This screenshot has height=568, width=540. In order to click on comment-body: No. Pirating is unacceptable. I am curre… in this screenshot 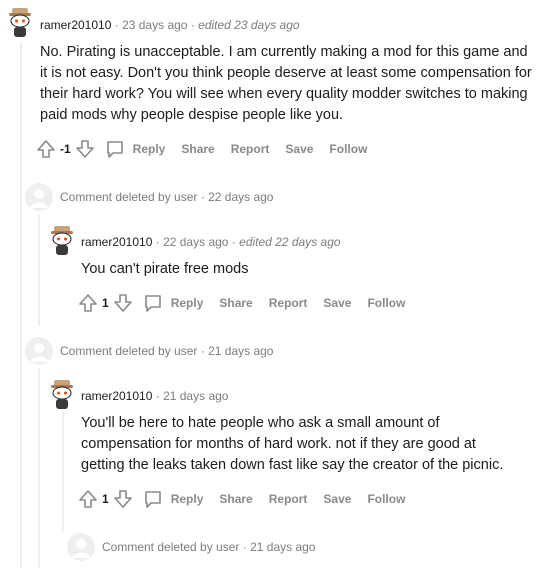, I will do `click(286, 83)`.